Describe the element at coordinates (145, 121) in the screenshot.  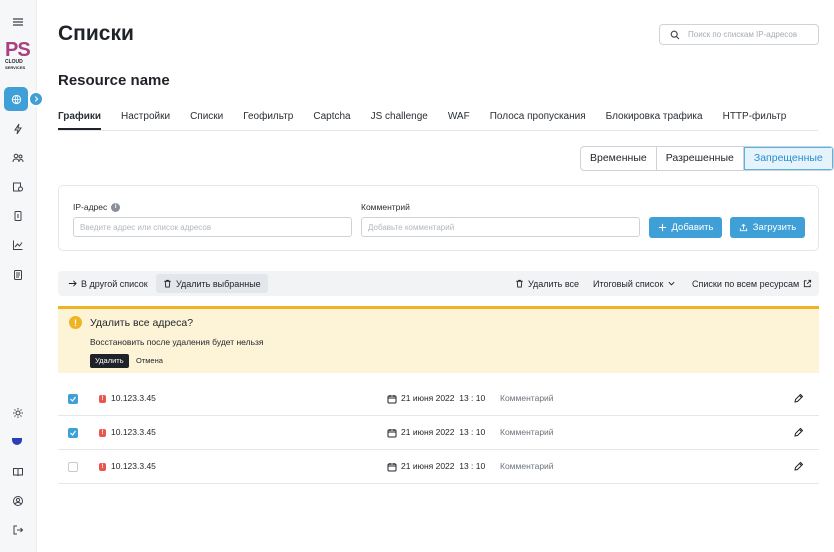
I see `tab-settings: Настройки` at that location.